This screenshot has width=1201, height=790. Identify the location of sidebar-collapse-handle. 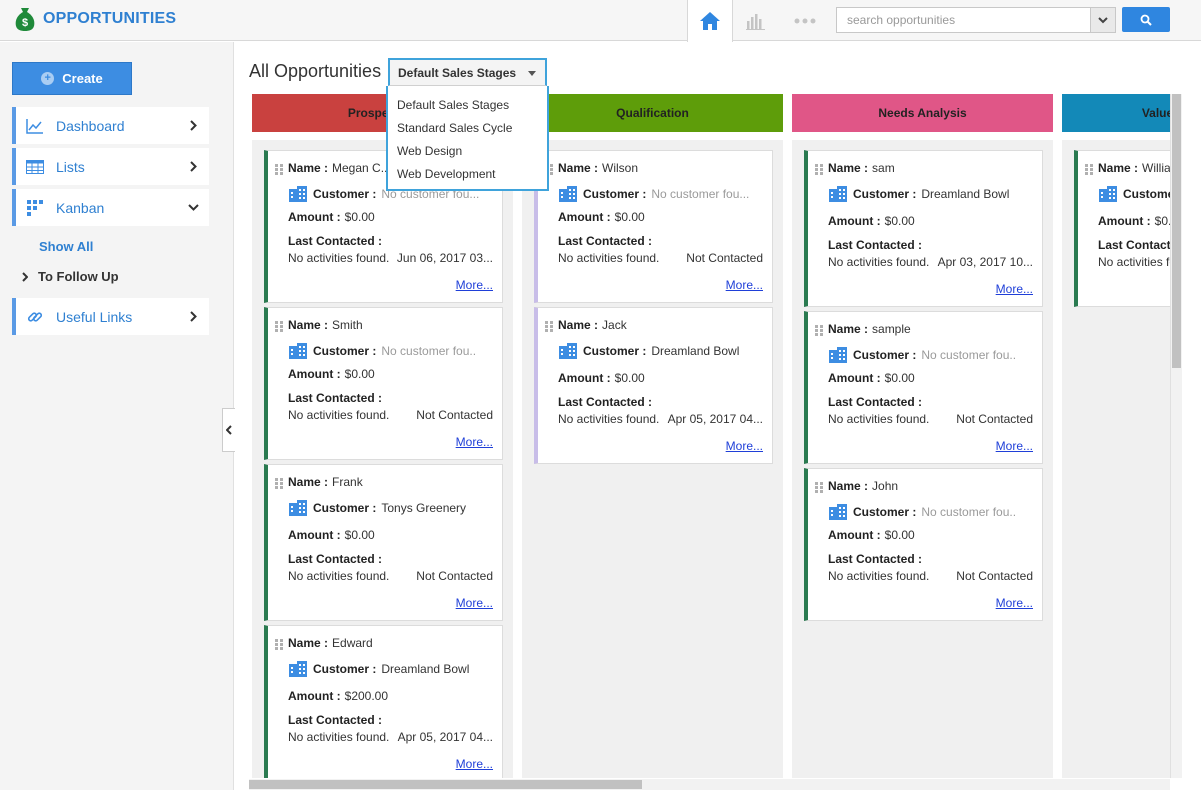
(228, 430).